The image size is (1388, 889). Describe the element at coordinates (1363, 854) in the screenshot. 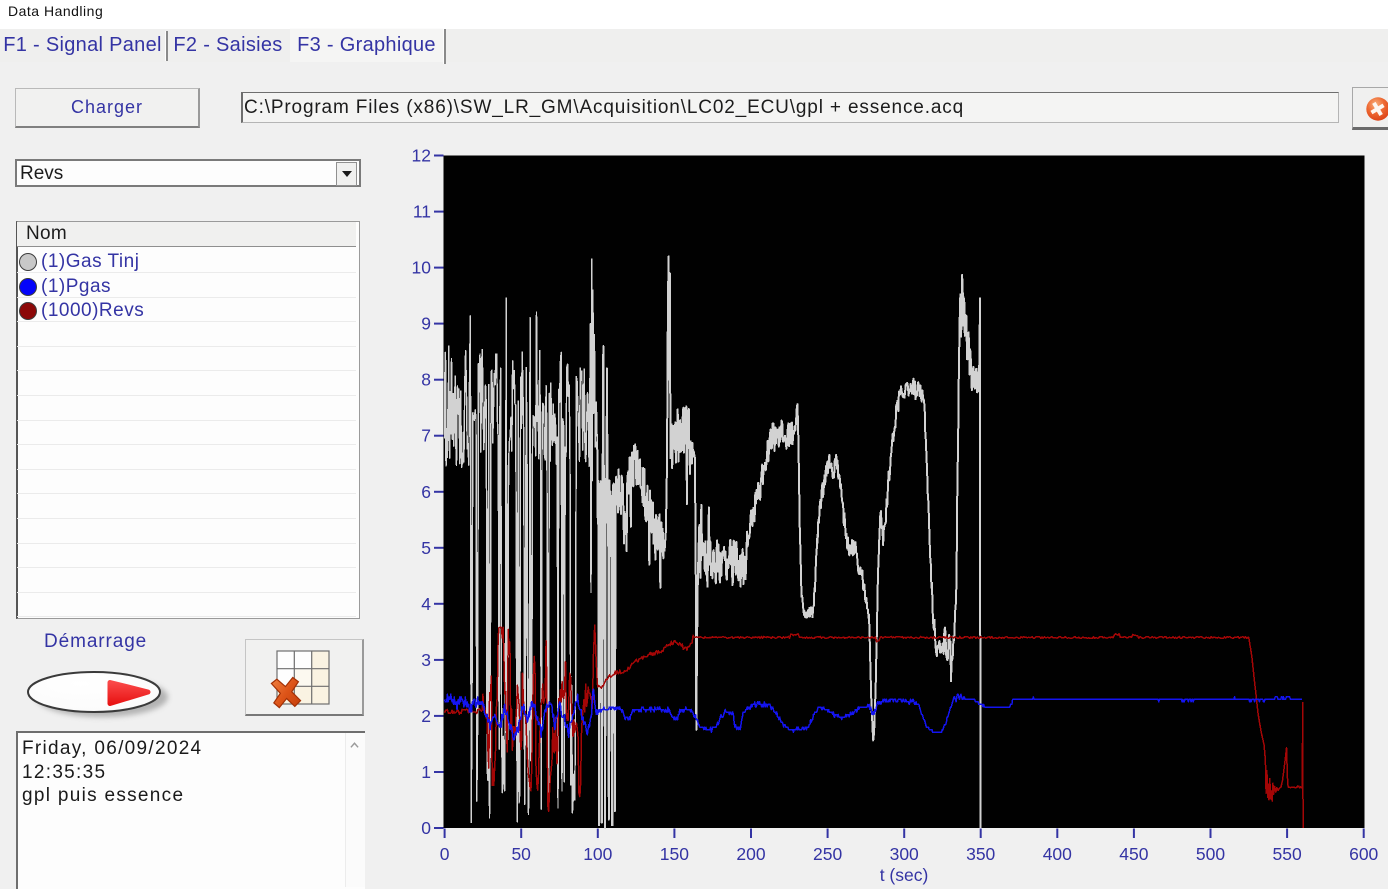

I see `svg-text: 600` at that location.